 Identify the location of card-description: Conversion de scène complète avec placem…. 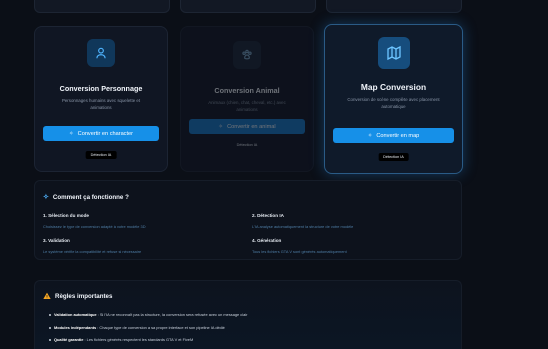
(393, 103).